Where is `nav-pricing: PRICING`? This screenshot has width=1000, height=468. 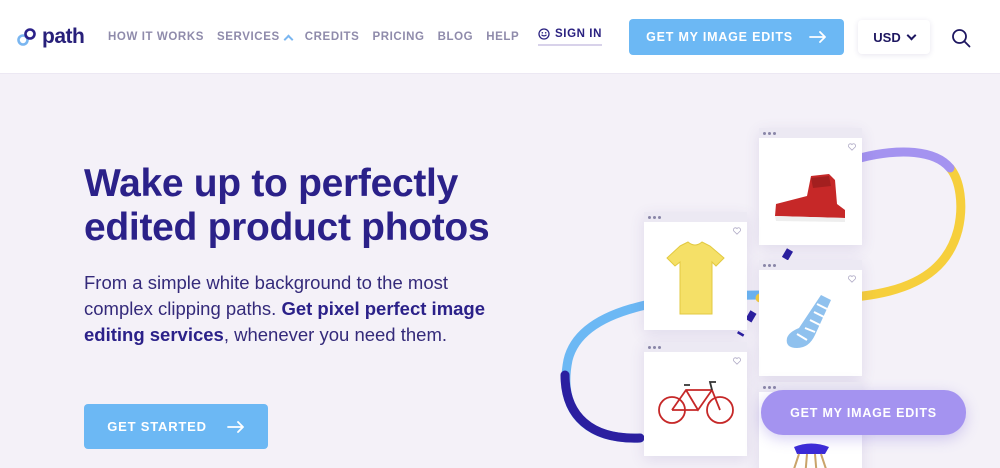
nav-pricing: PRICING is located at coordinates (398, 37).